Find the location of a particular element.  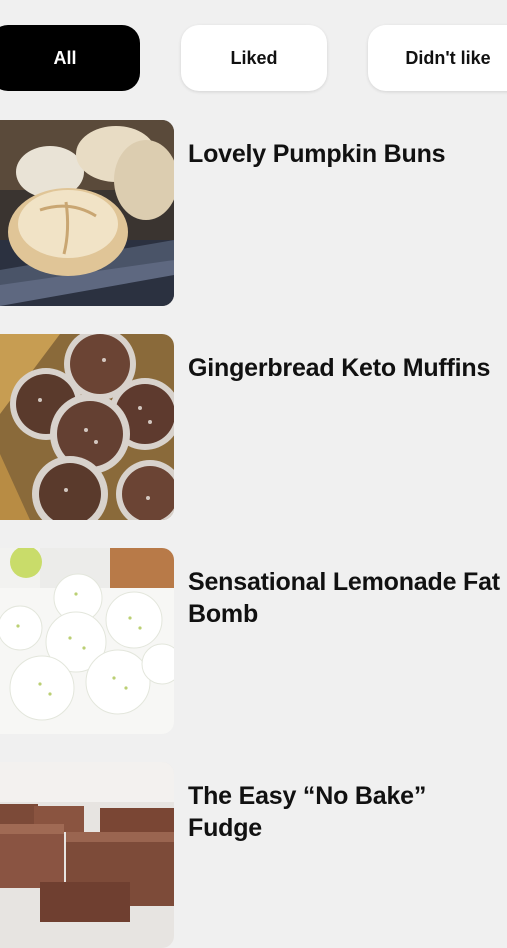

filter-liked-chip: Liked is located at coordinates (254, 58).